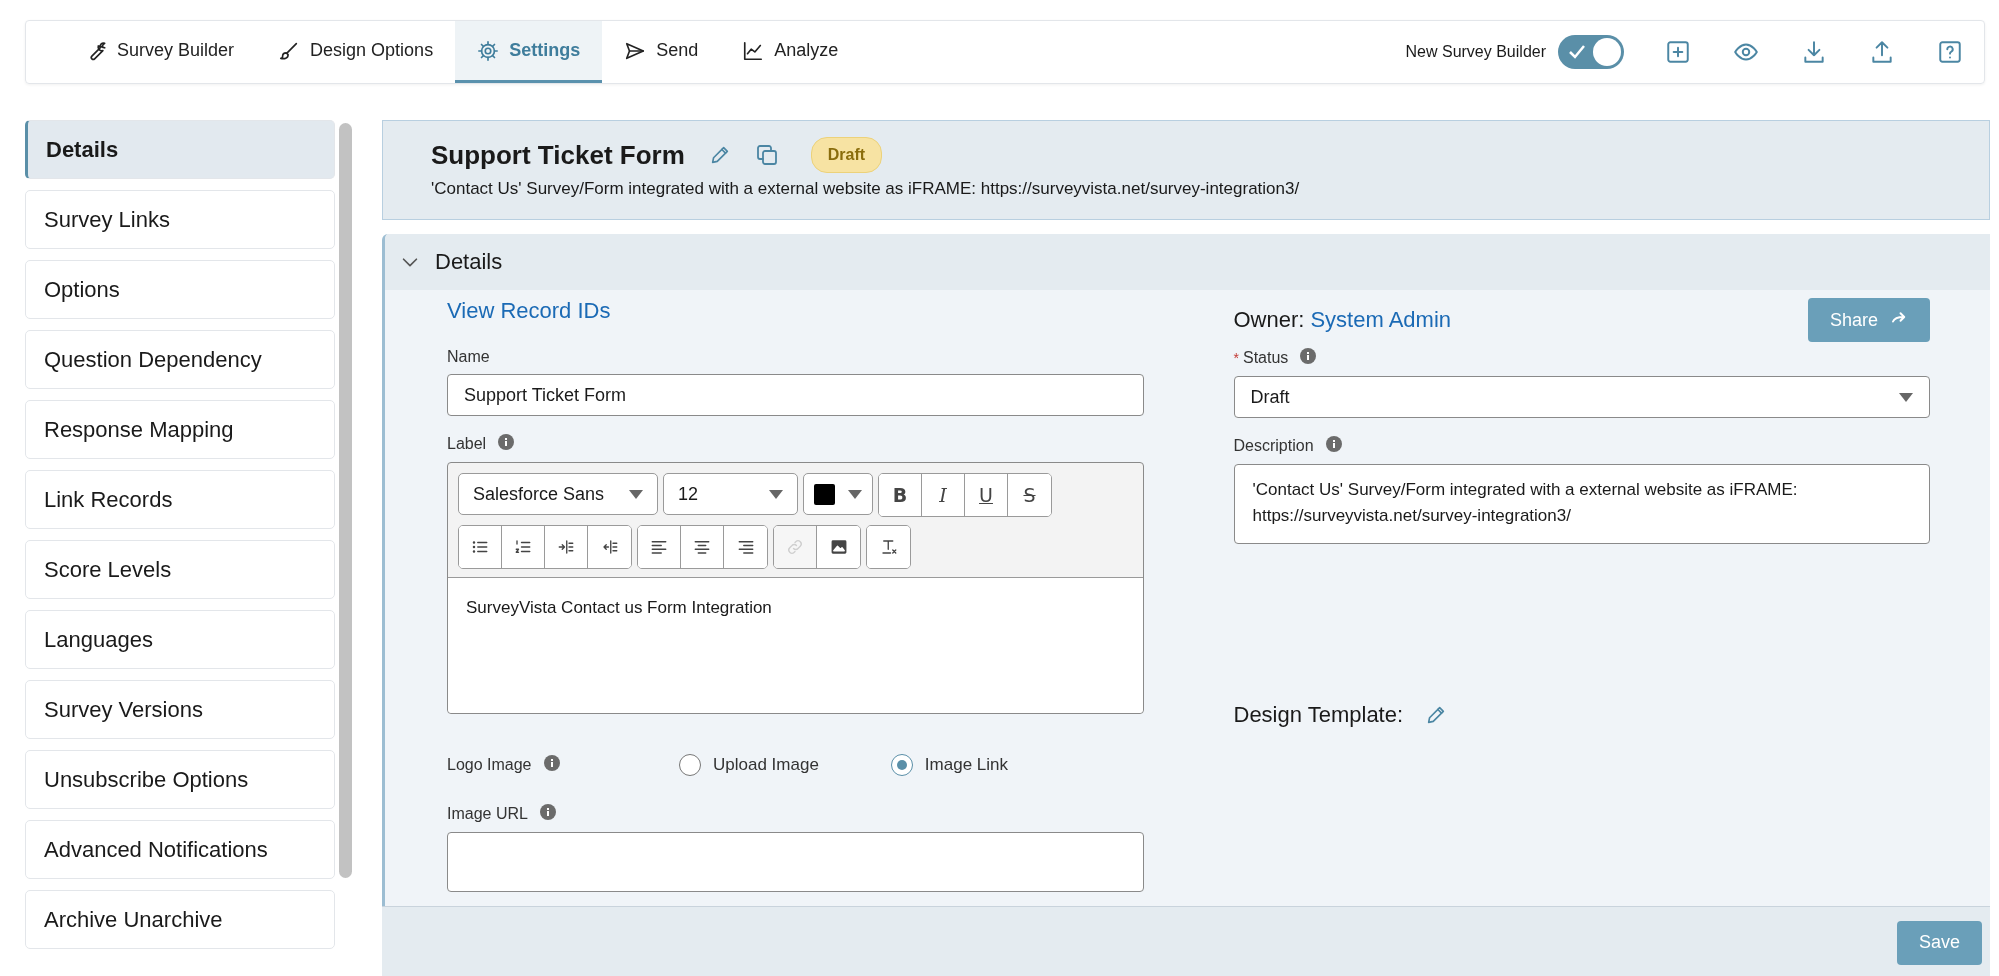  Describe the element at coordinates (558, 155) in the screenshot. I see `survey-title: Support Ticket Form` at that location.